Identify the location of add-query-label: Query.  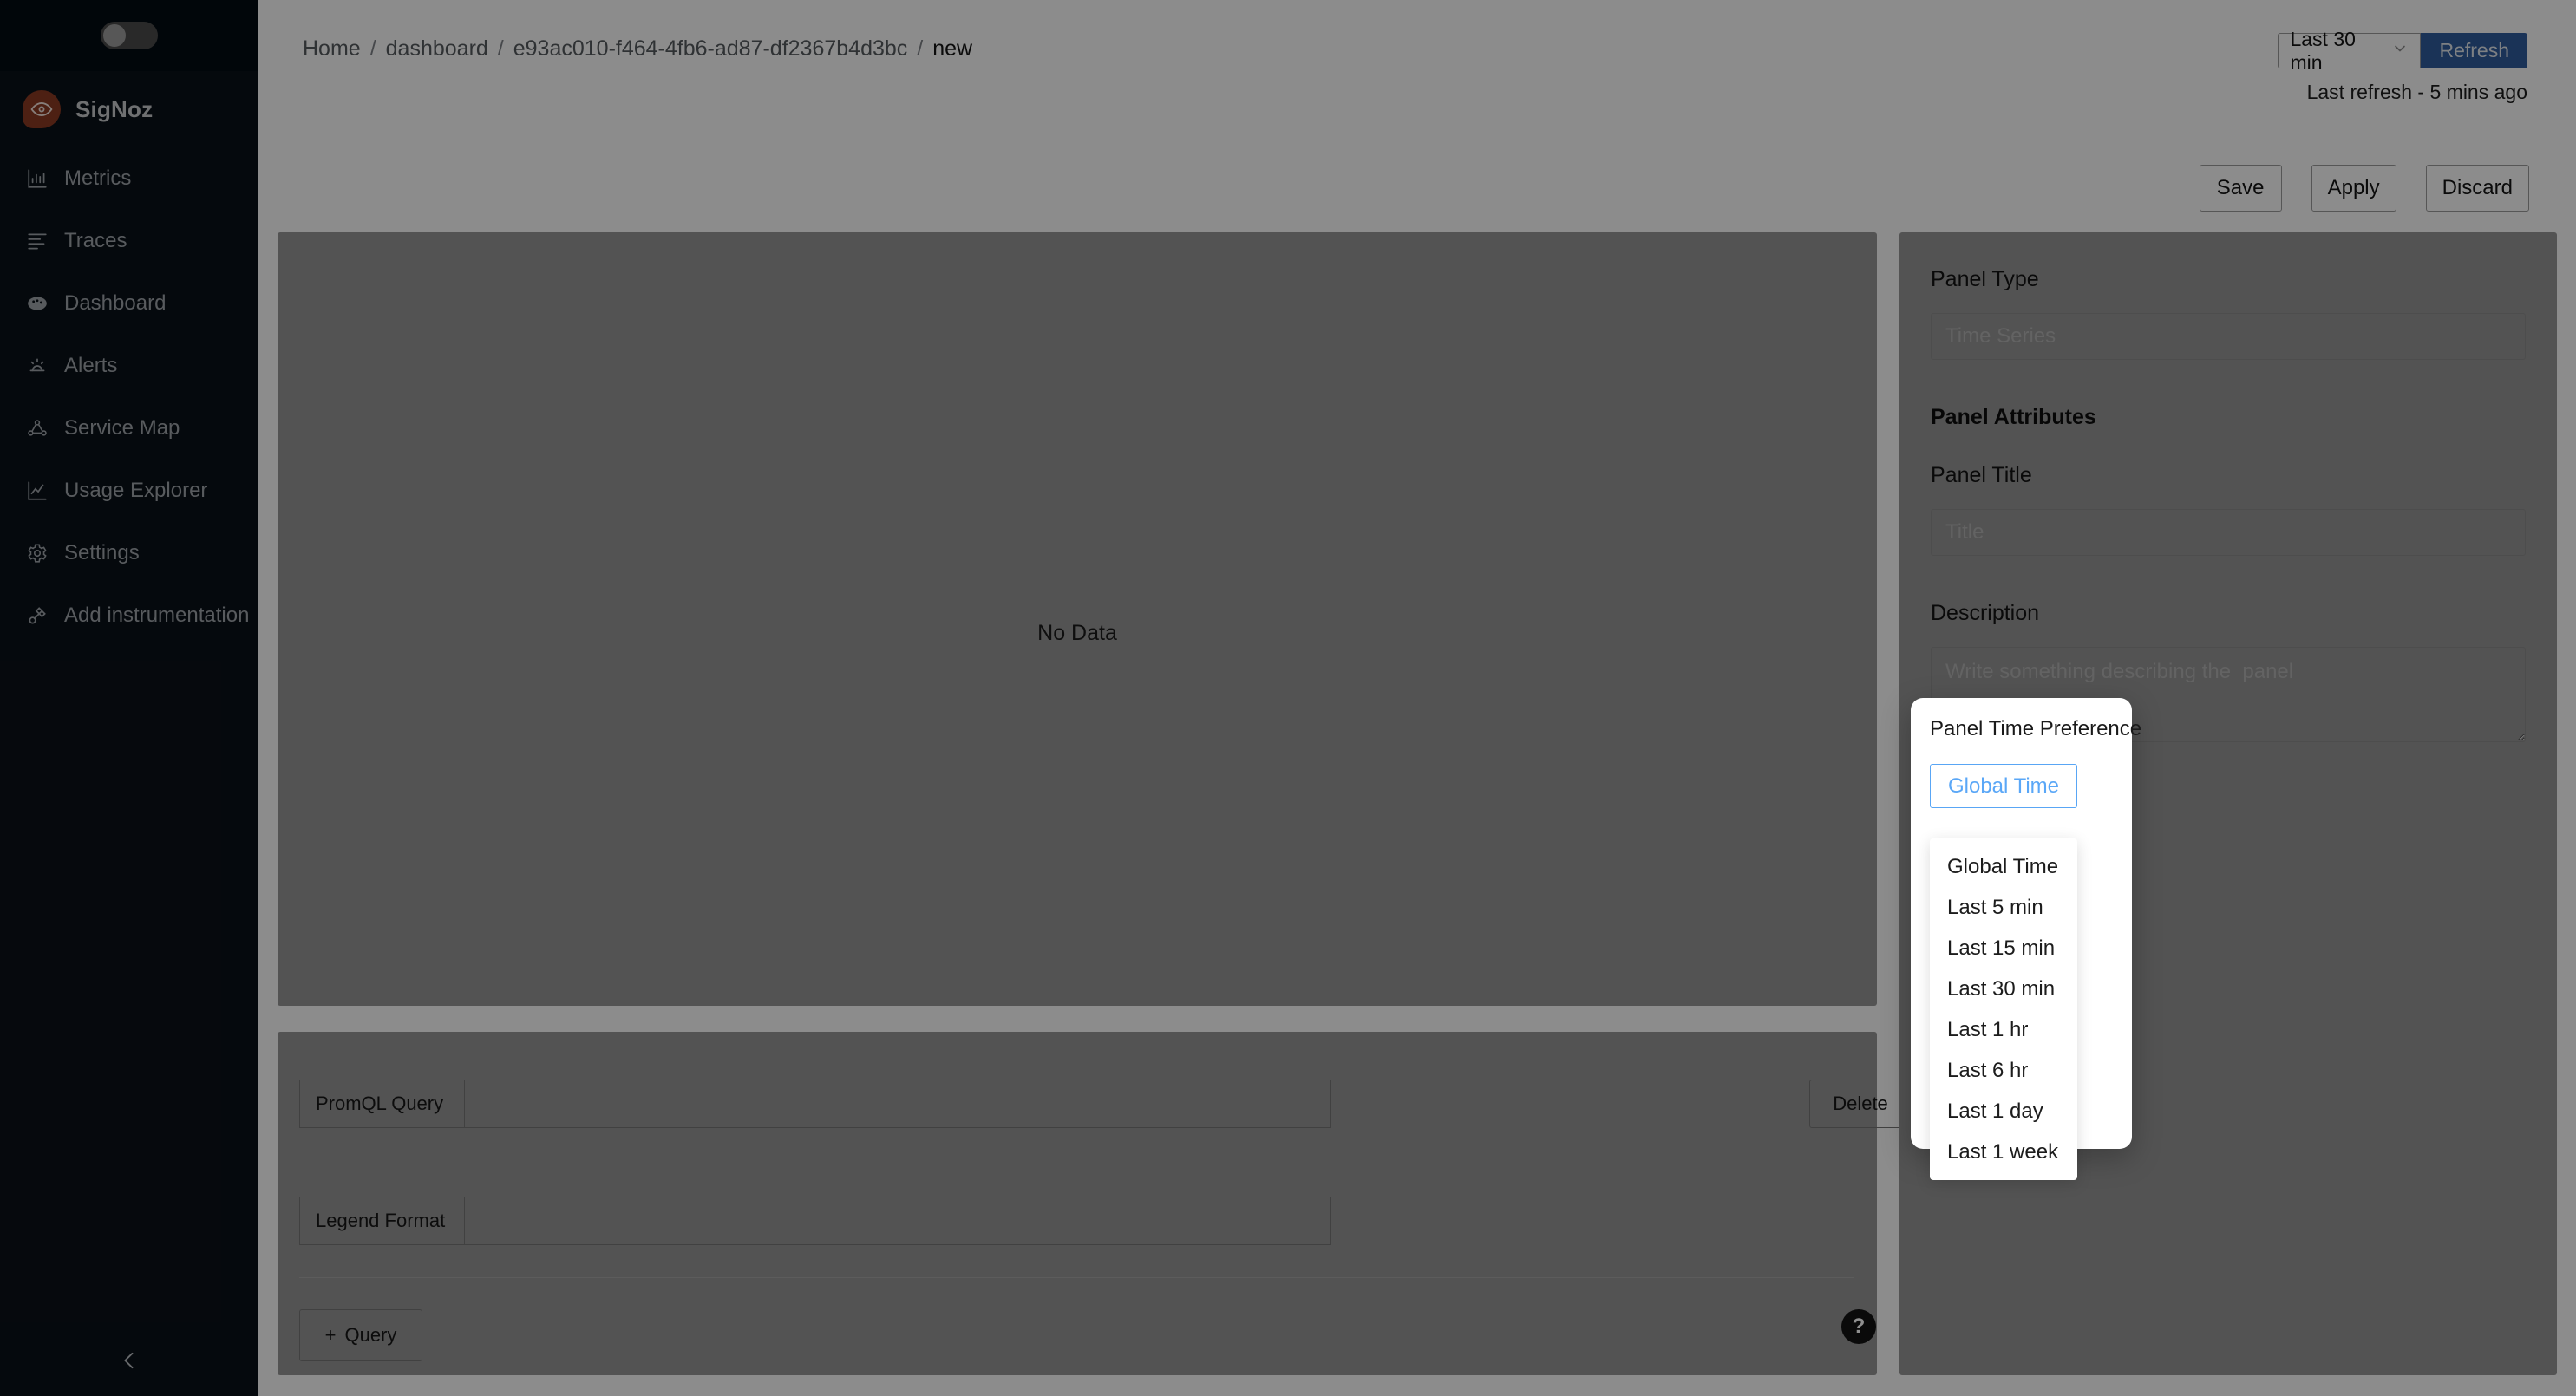
(370, 1335).